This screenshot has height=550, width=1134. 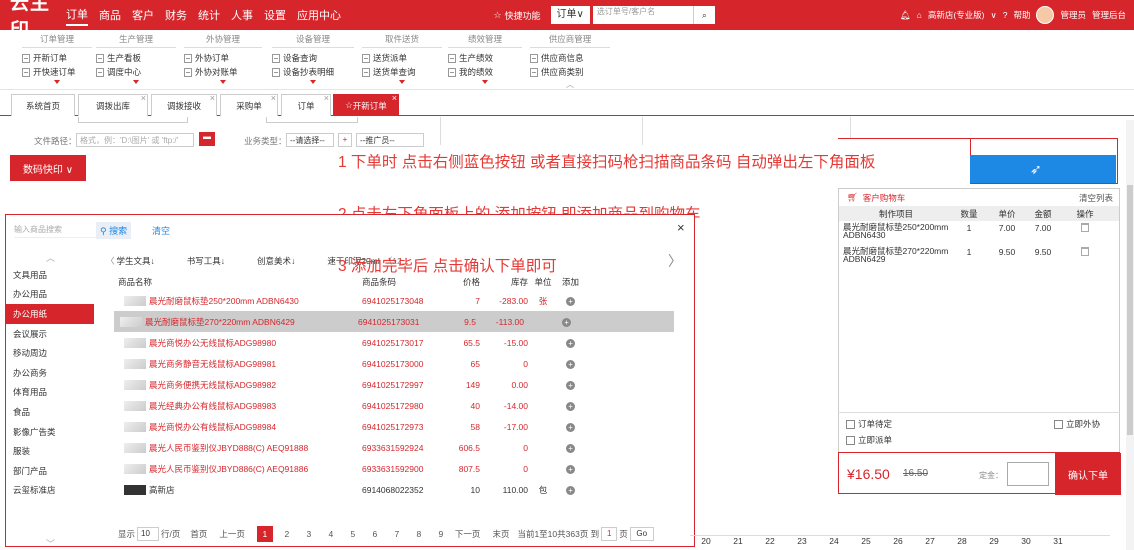 I want to click on folder-icon: ▬, so click(x=207, y=139).